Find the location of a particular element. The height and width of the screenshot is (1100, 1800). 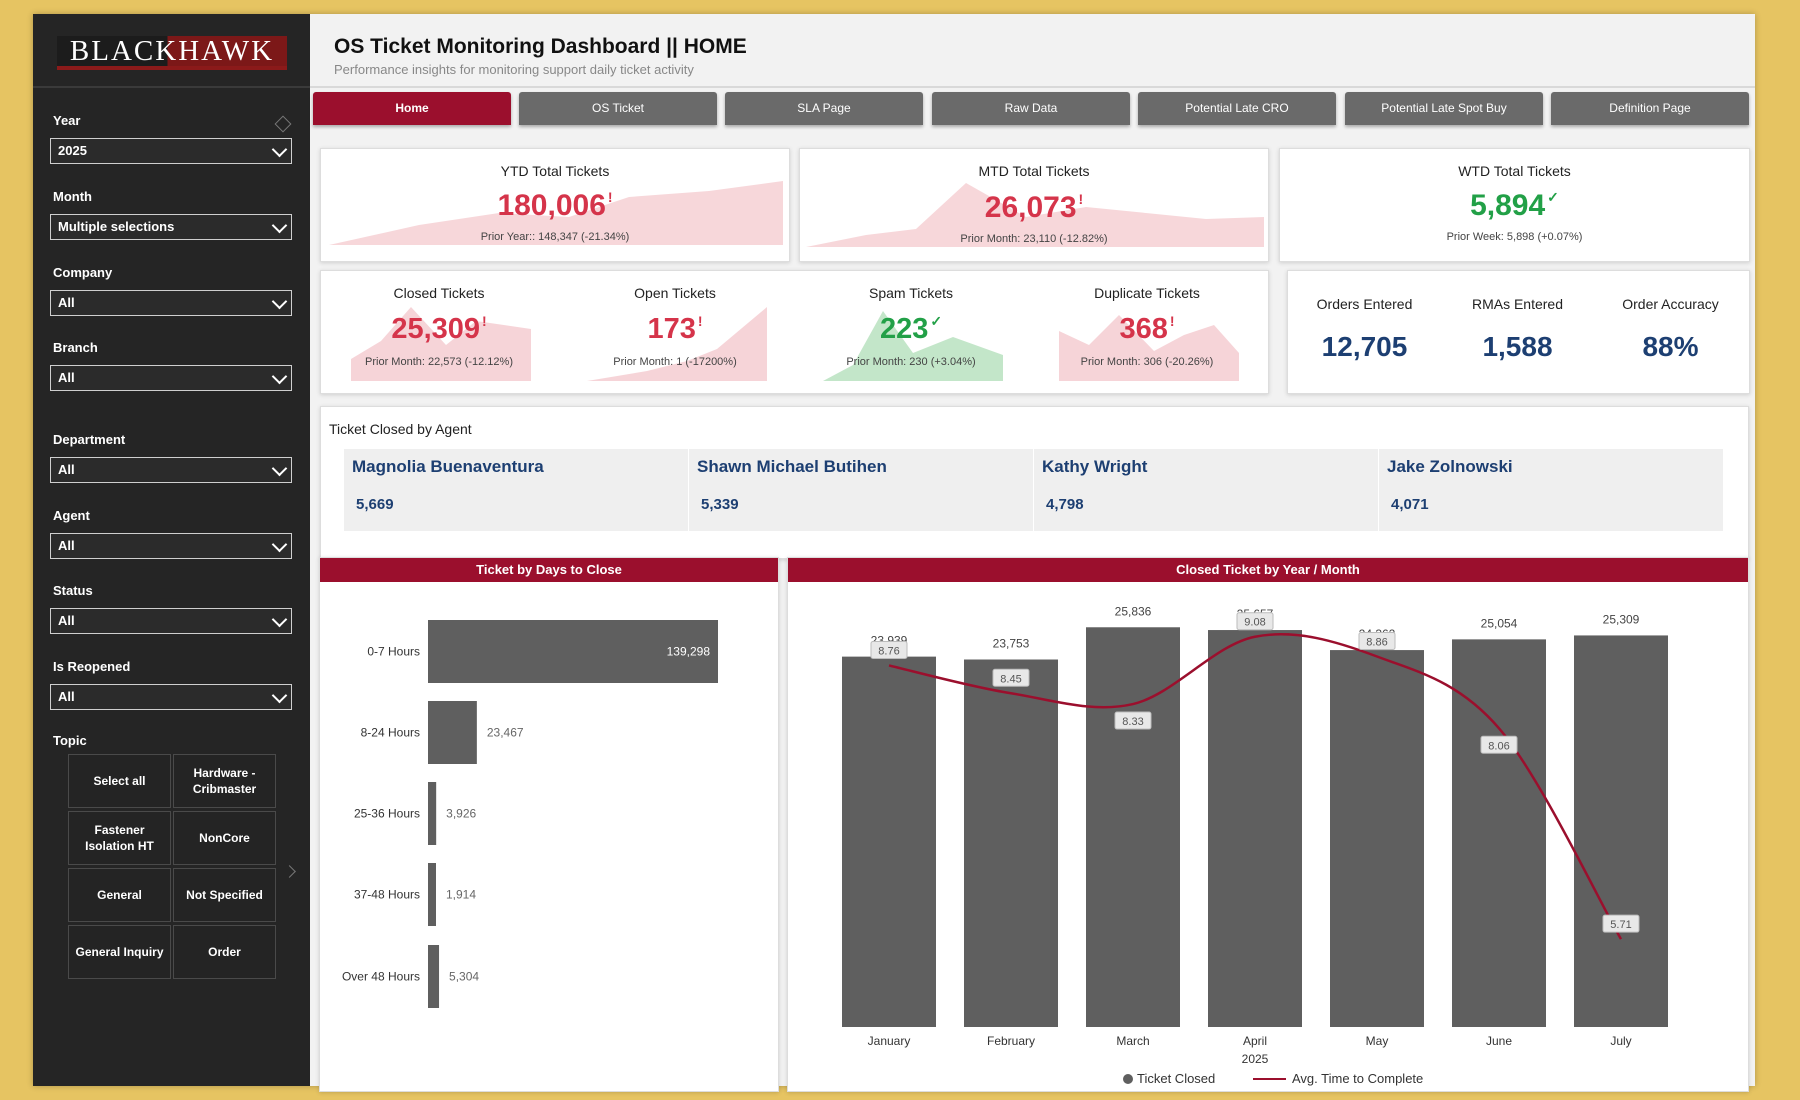

data-label: 3,926 is located at coordinates (461, 814).